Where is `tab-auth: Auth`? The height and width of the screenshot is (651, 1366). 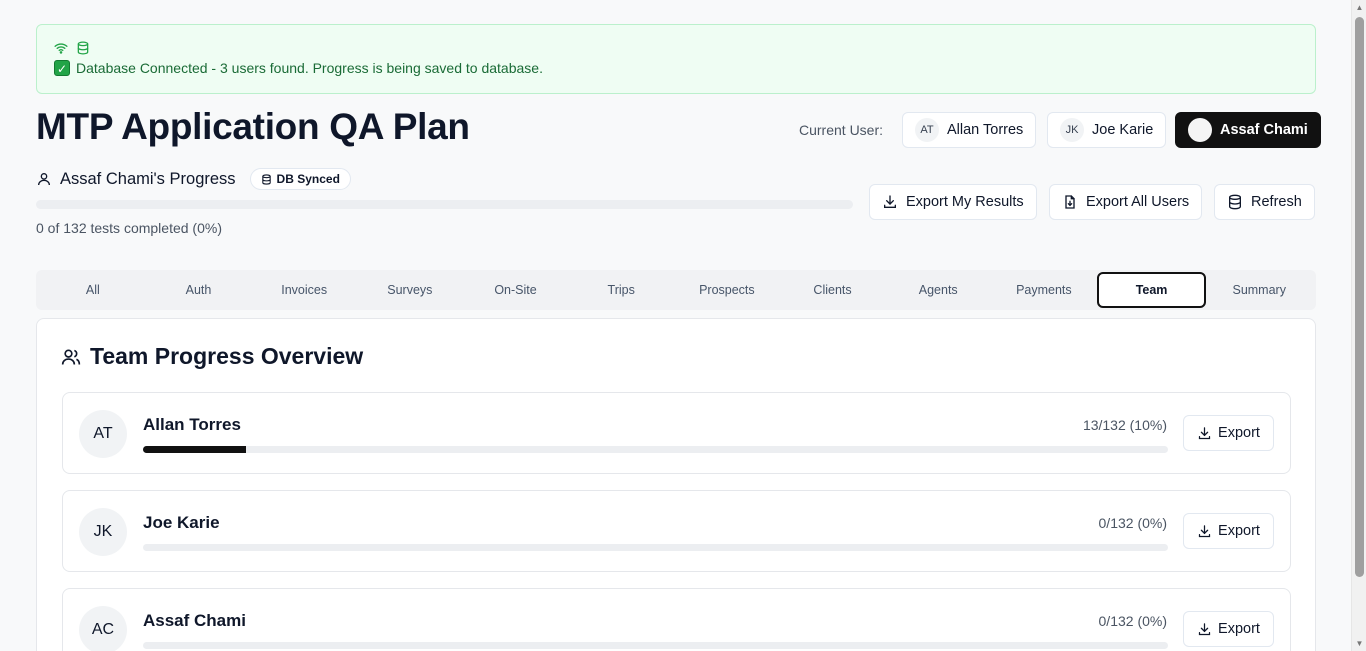
tab-auth: Auth is located at coordinates (199, 290).